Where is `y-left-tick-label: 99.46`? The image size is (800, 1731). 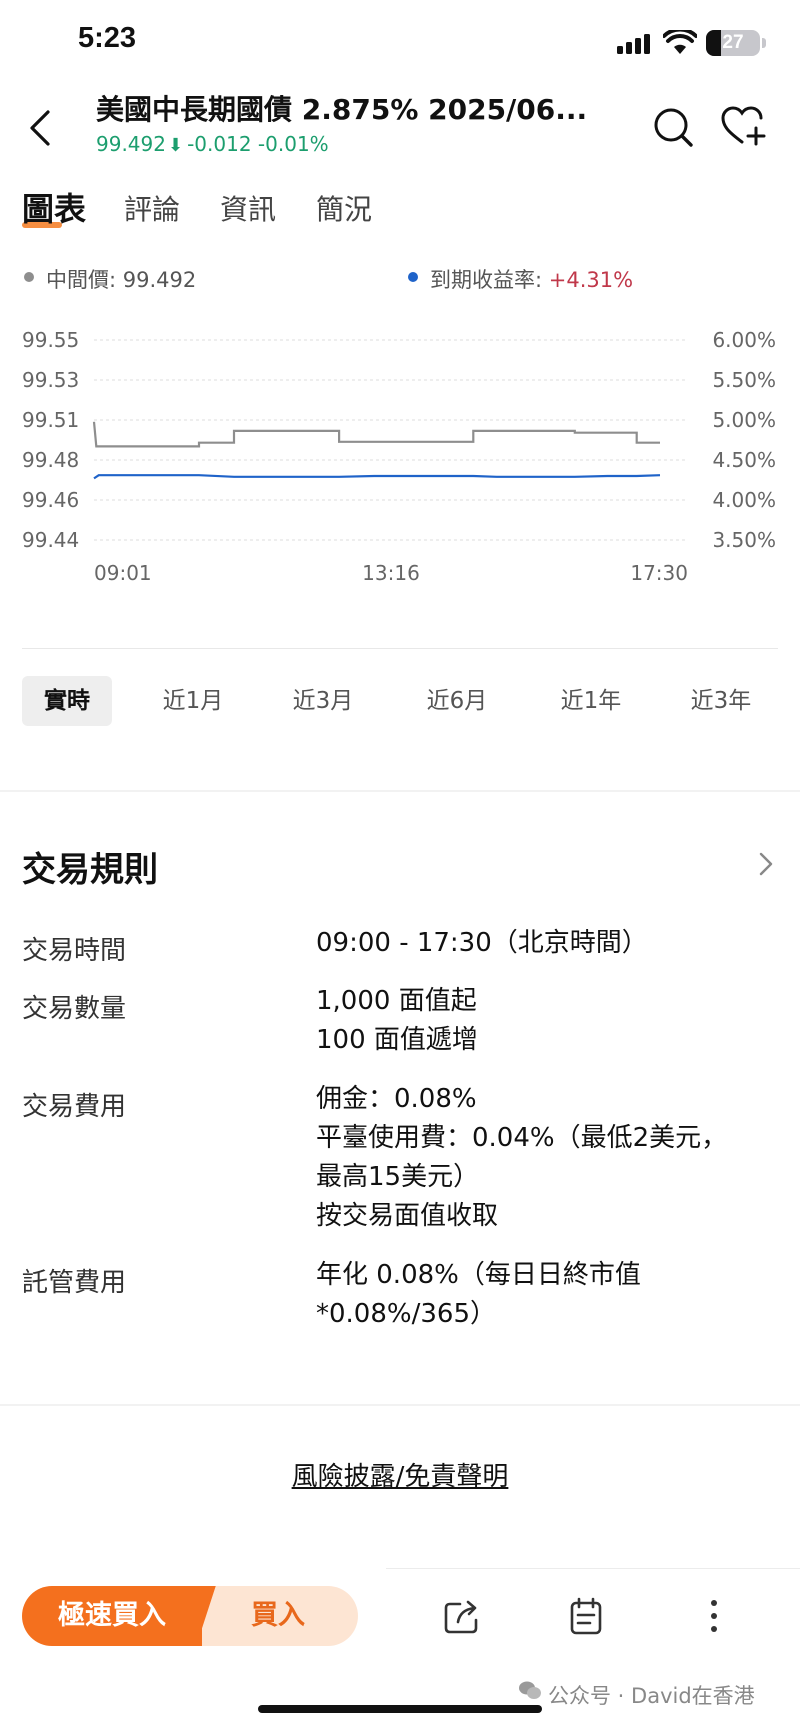 y-left-tick-label: 99.46 is located at coordinates (50, 500).